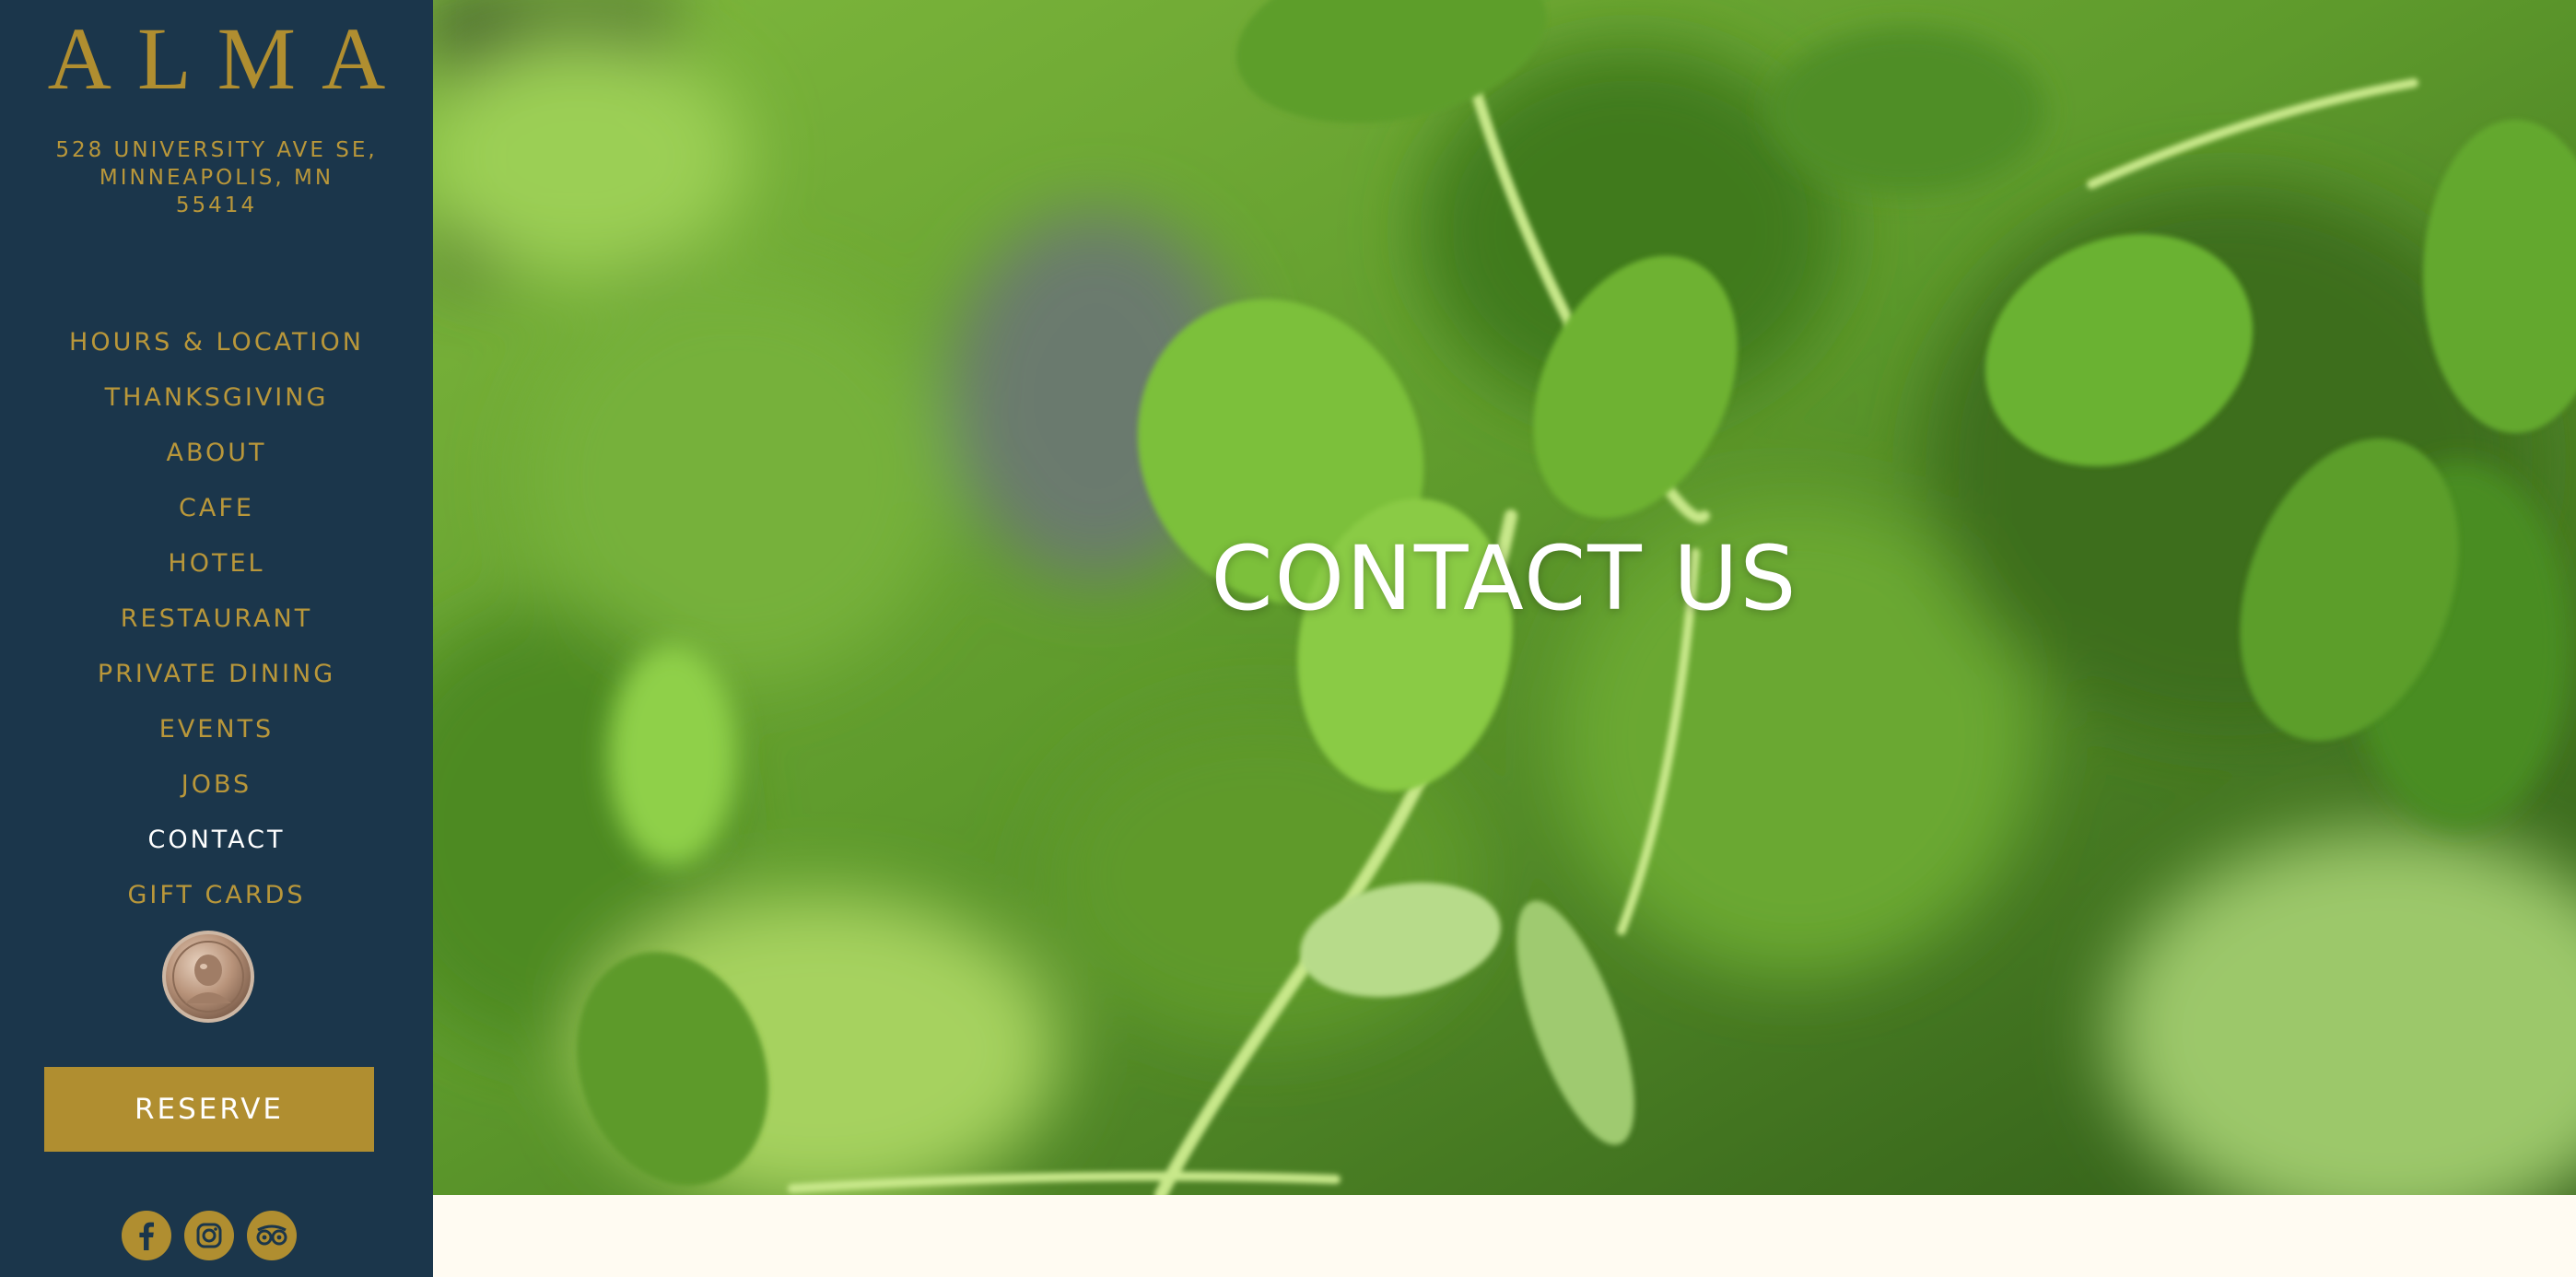 The image size is (2576, 1277). Describe the element at coordinates (216, 682) in the screenshot. I see `nav-item-private-dining: PRIVATE DINING` at that location.